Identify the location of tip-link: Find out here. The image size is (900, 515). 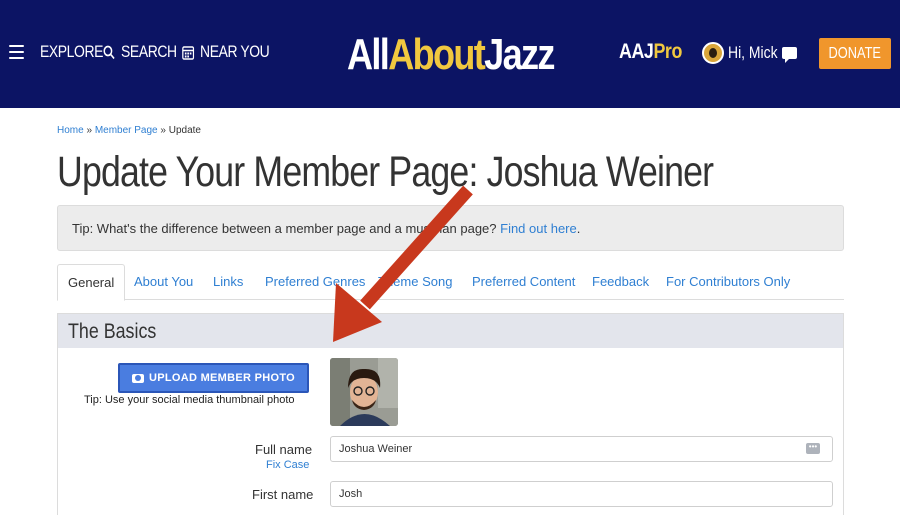
(538, 228).